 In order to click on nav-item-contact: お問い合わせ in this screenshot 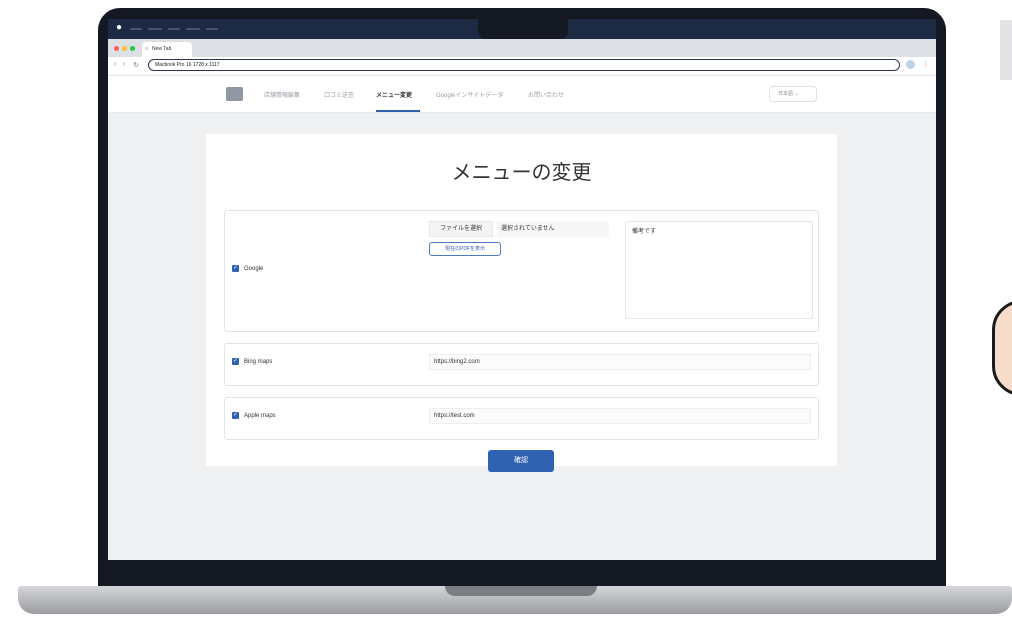, I will do `click(546, 94)`.